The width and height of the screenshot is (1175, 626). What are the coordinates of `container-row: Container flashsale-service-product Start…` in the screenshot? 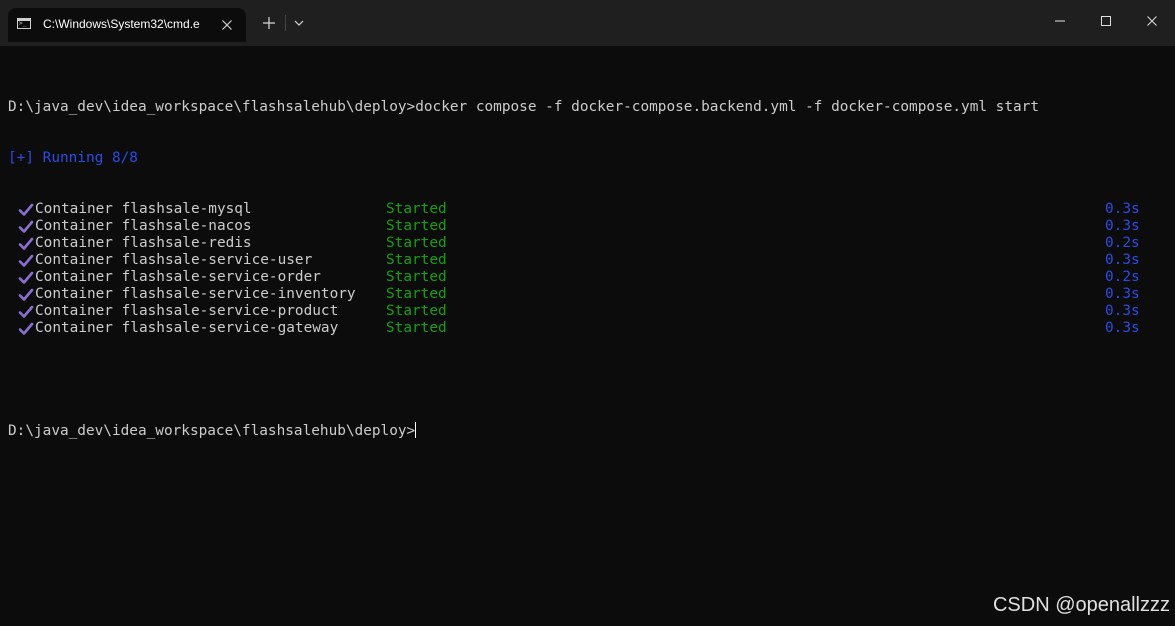 It's located at (591, 311).